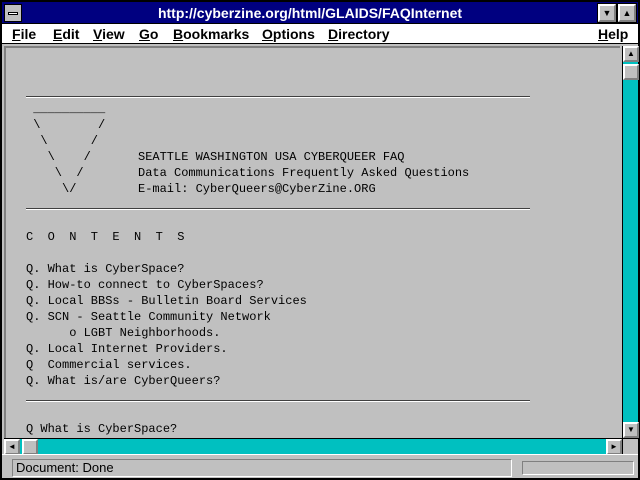 The image size is (640, 480). Describe the element at coordinates (30, 447) in the screenshot. I see `horizontal-scroll-thumb` at that location.